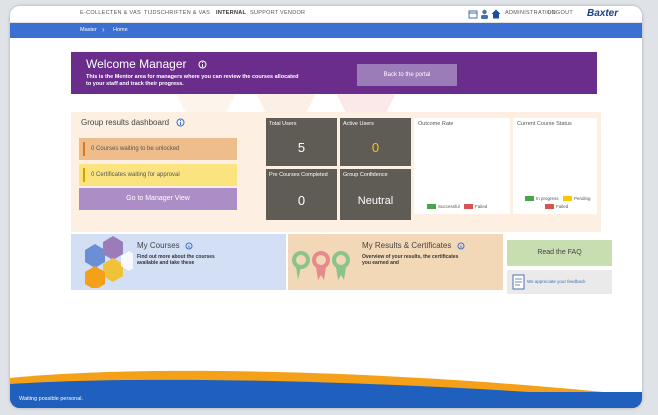 This screenshot has height=415, width=658. What do you see at coordinates (135, 149) in the screenshot?
I see `courses-unlock-text: 0 Courses waiting to be unlocked` at bounding box center [135, 149].